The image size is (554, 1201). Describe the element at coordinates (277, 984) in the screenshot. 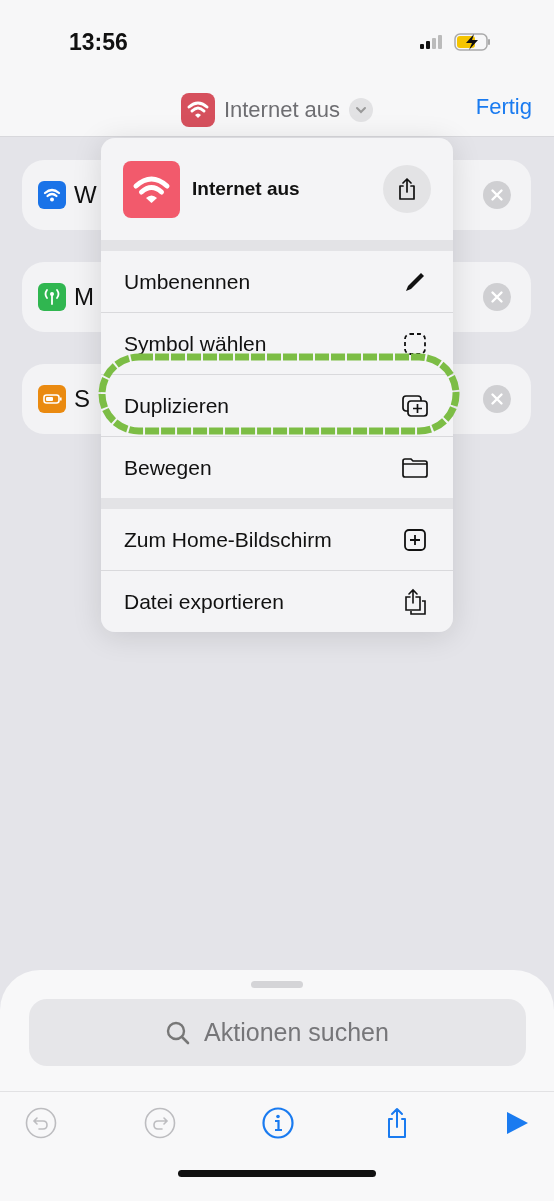

I see `sheet-grabber` at that location.